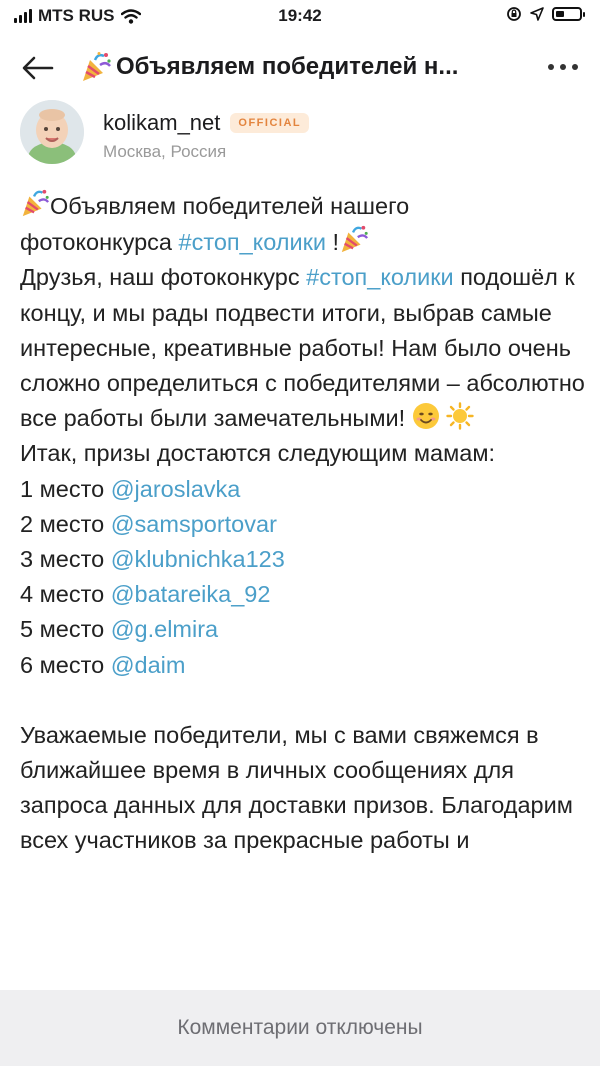 This screenshot has width=600, height=1066. Describe the element at coordinates (230, 206) in the screenshot. I see `heading-line1: Объявляем победителей нашего` at that location.